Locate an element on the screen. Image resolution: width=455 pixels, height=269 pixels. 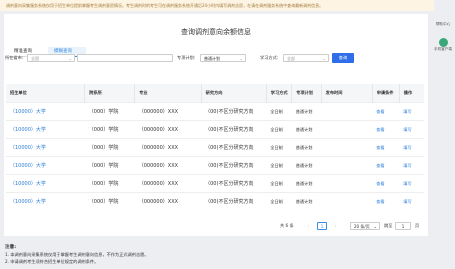
province-label: 所在省市: is located at coordinates (14, 57).